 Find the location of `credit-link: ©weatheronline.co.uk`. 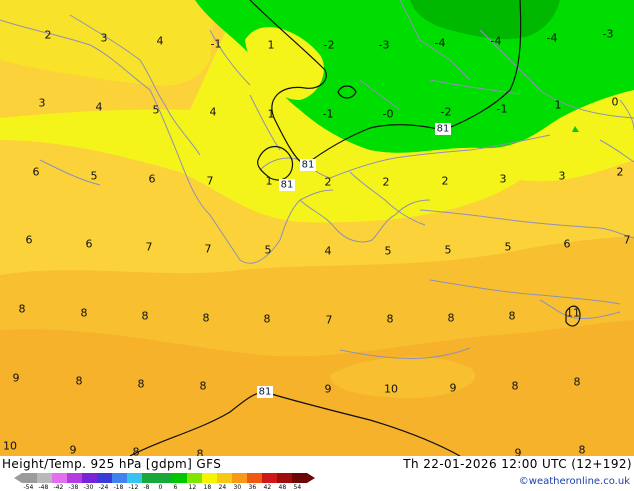

credit-link: ©weatheronline.co.uk is located at coordinates (574, 481).